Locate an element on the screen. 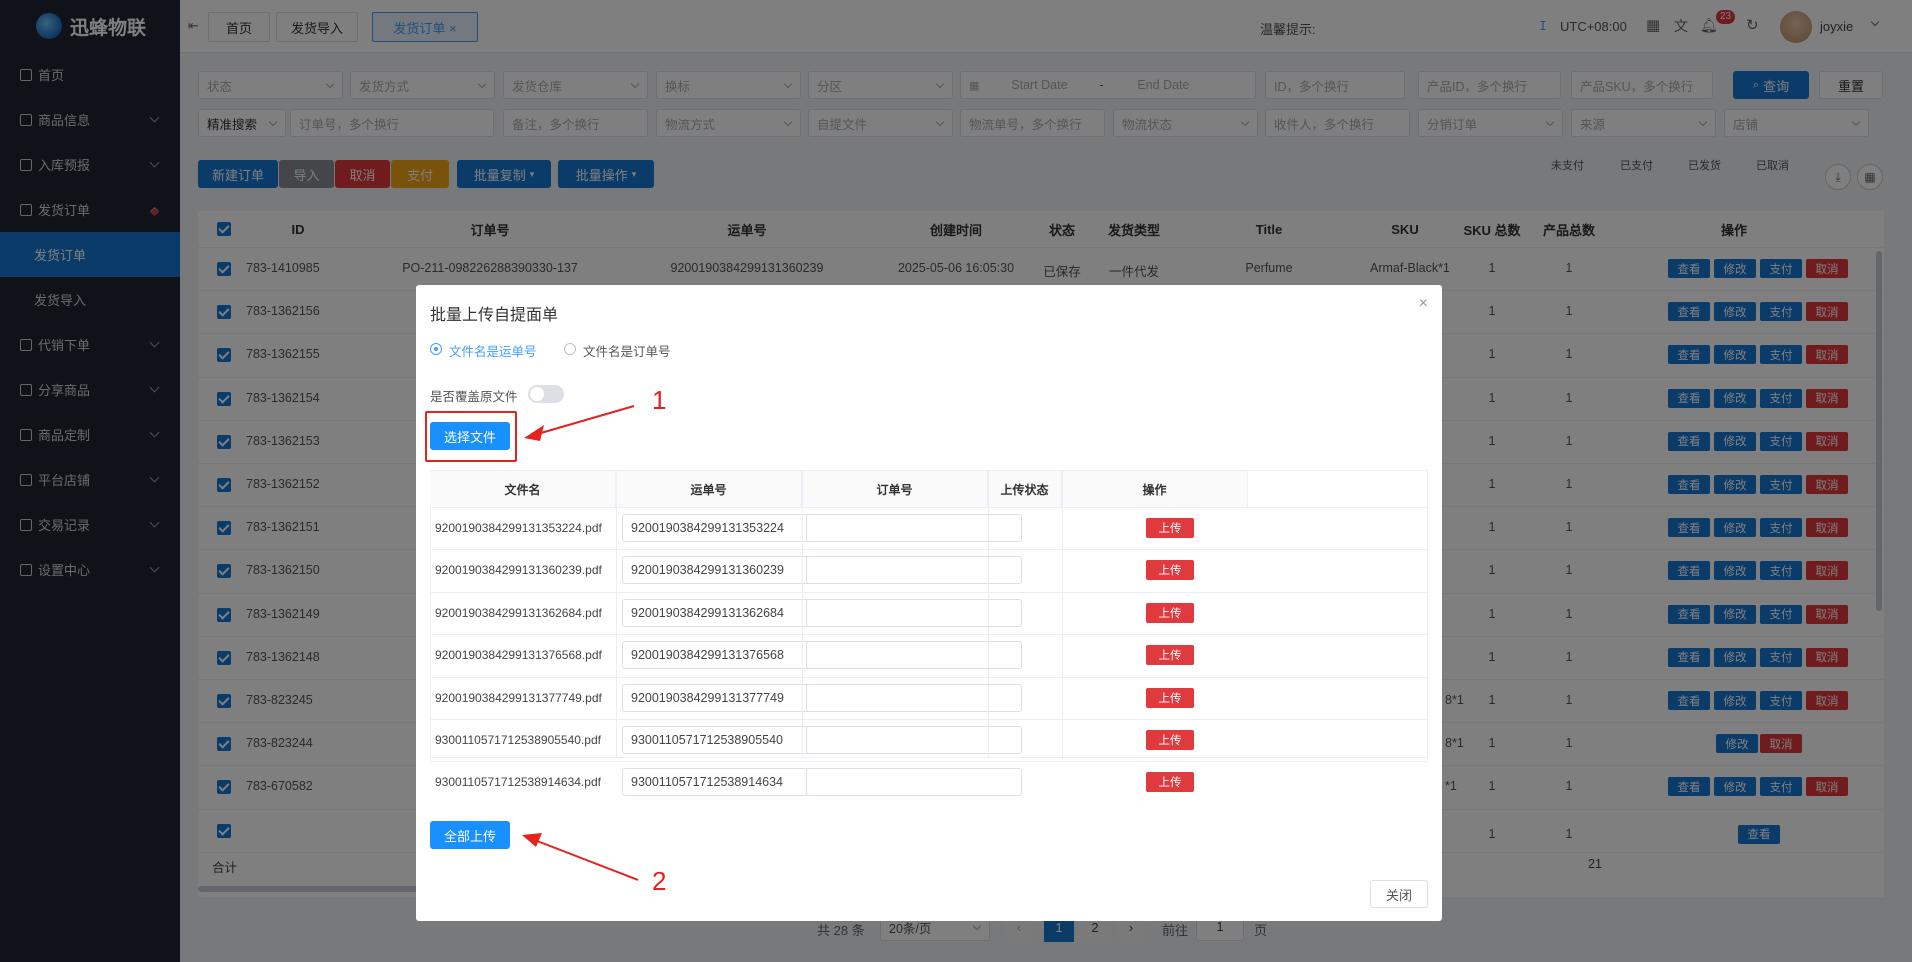  annotation-number-1: 1 is located at coordinates (659, 400).